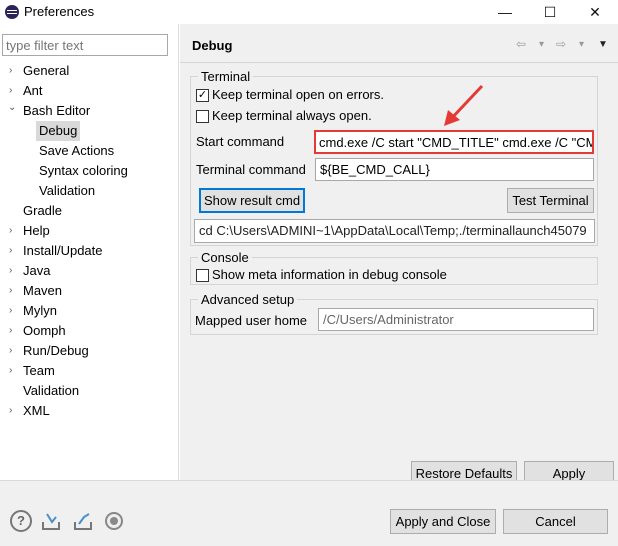 Image resolution: width=618 pixels, height=546 pixels. Describe the element at coordinates (541, 44) in the screenshot. I see `back-dropdown-icon: ▾` at that location.